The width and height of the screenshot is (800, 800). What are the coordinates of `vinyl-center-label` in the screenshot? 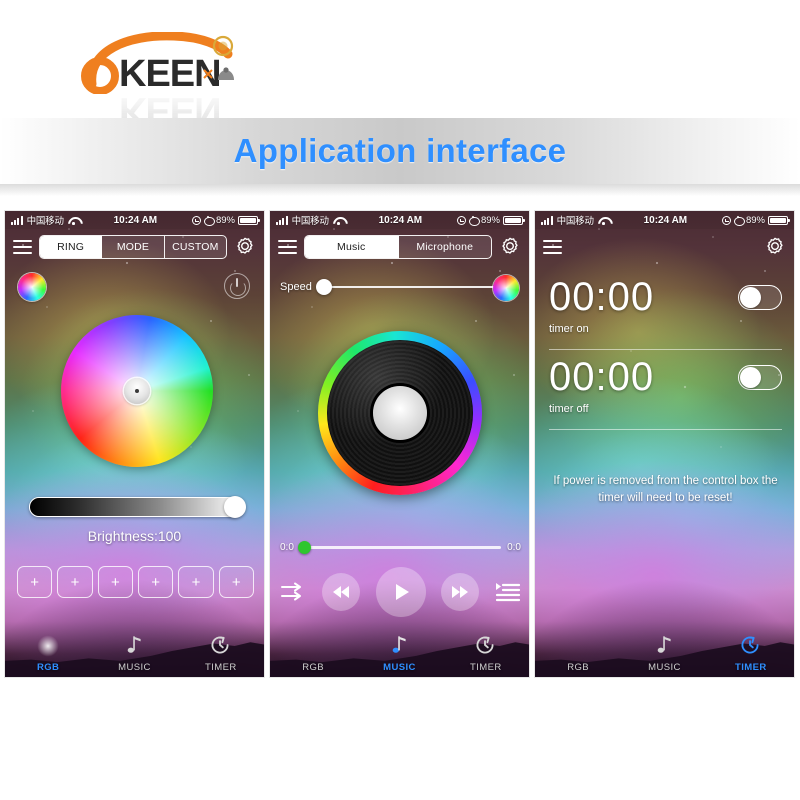 It's located at (400, 413).